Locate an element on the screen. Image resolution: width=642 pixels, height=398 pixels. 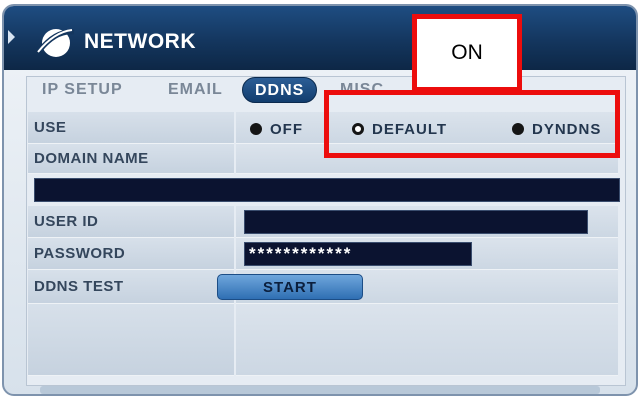
empty-value-cell is located at coordinates (427, 340).